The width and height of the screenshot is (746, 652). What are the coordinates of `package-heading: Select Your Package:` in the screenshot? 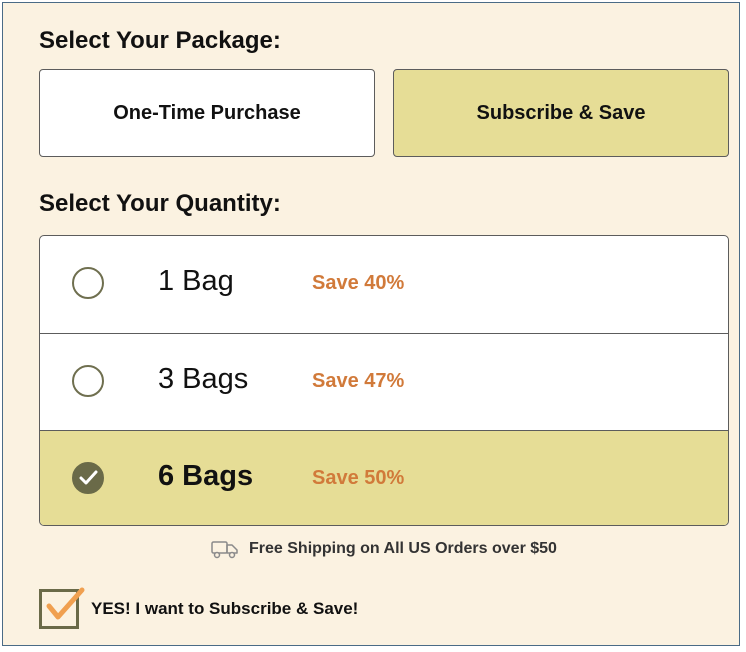 It's located at (160, 40).